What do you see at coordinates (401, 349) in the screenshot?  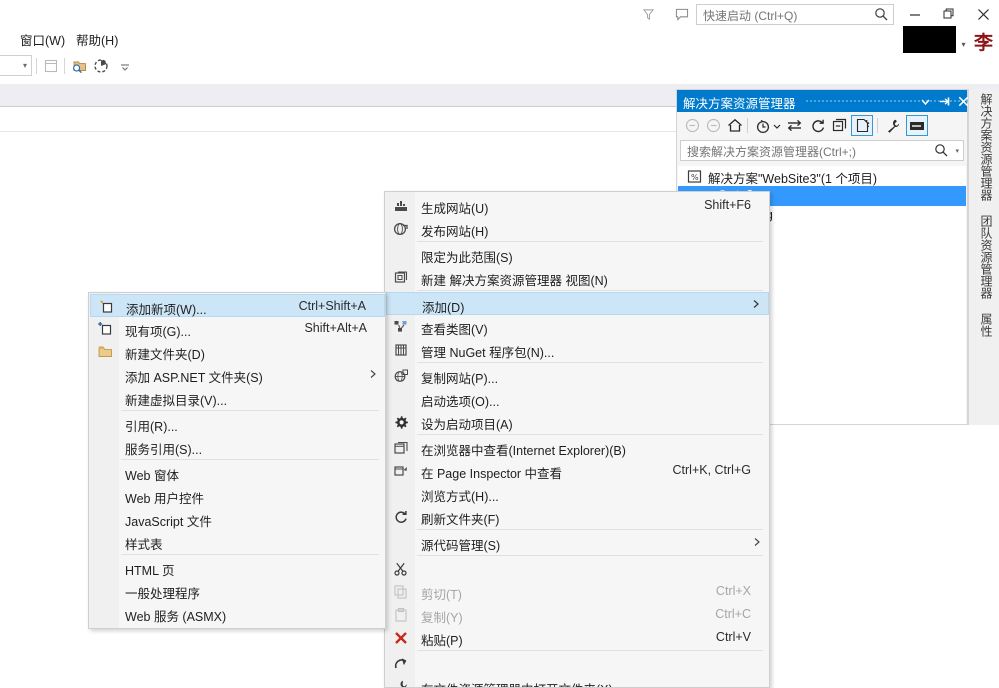 I see `nuget-icon` at bounding box center [401, 349].